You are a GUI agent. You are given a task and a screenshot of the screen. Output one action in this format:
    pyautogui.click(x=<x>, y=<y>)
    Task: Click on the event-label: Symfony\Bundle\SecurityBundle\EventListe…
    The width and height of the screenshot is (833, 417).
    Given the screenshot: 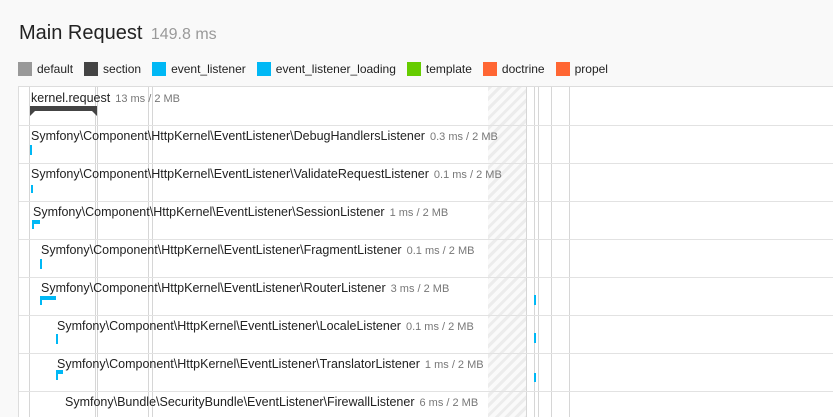 What is the action you would take?
    pyautogui.click(x=271, y=402)
    